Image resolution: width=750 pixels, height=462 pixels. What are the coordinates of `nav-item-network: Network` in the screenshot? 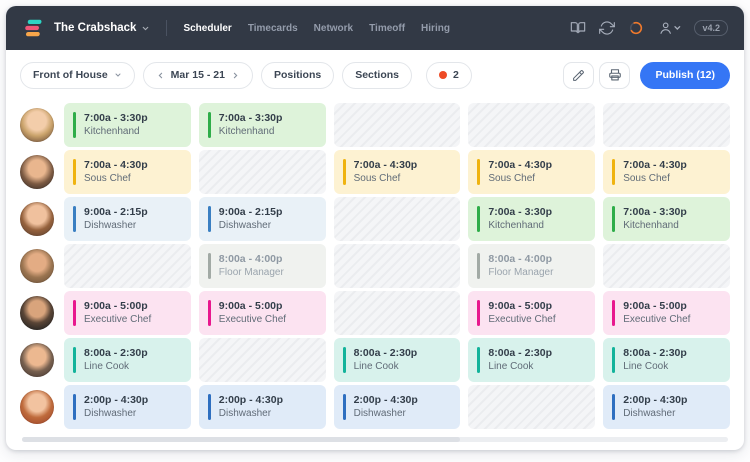 It's located at (333, 28).